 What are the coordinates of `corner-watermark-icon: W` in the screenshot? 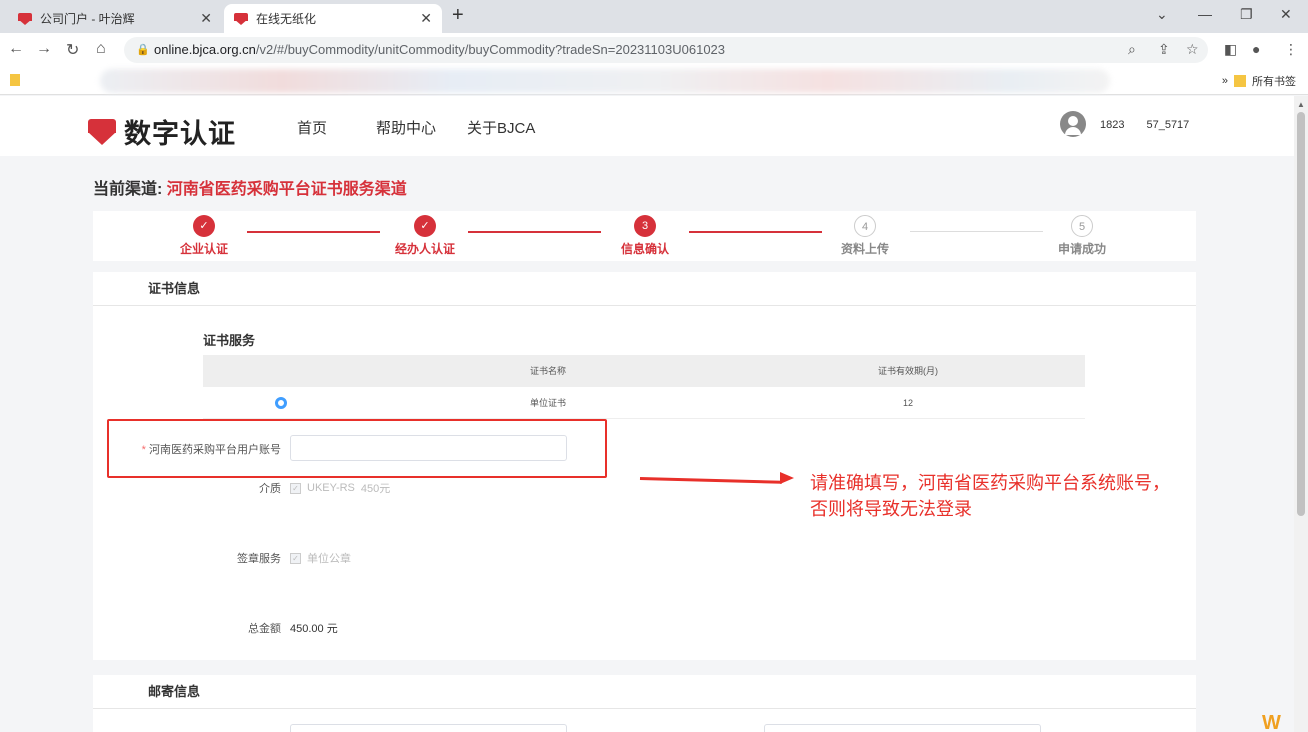 It's located at (1271, 722).